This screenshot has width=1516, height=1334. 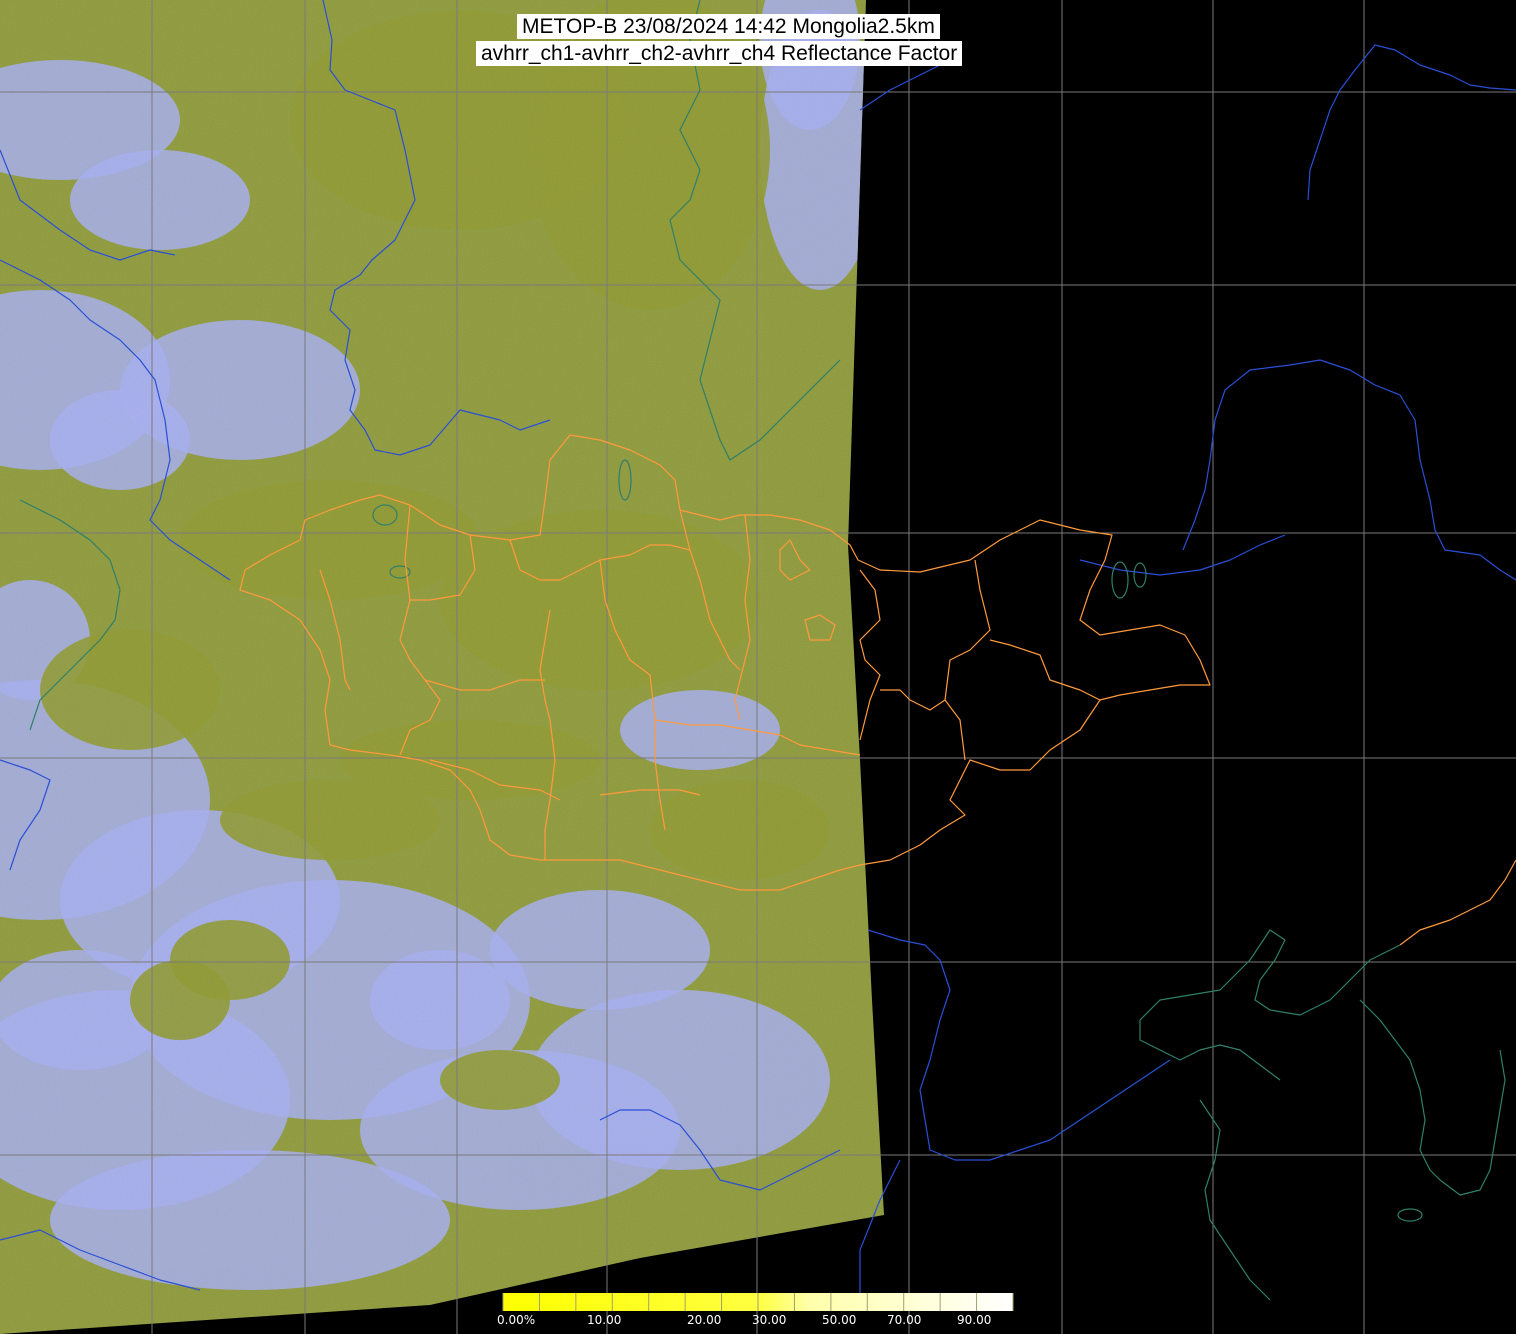 What do you see at coordinates (516, 1320) in the screenshot?
I see `colorbar-tick-label: 0.00%` at bounding box center [516, 1320].